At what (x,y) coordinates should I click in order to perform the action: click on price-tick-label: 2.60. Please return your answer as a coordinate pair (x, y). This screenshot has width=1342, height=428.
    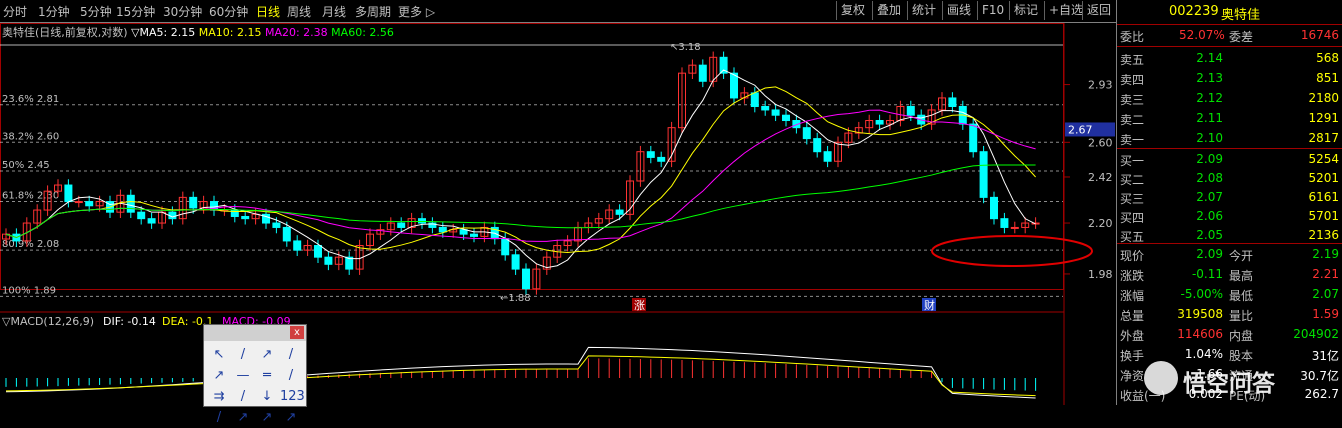
    Looking at the image, I should click on (1100, 142).